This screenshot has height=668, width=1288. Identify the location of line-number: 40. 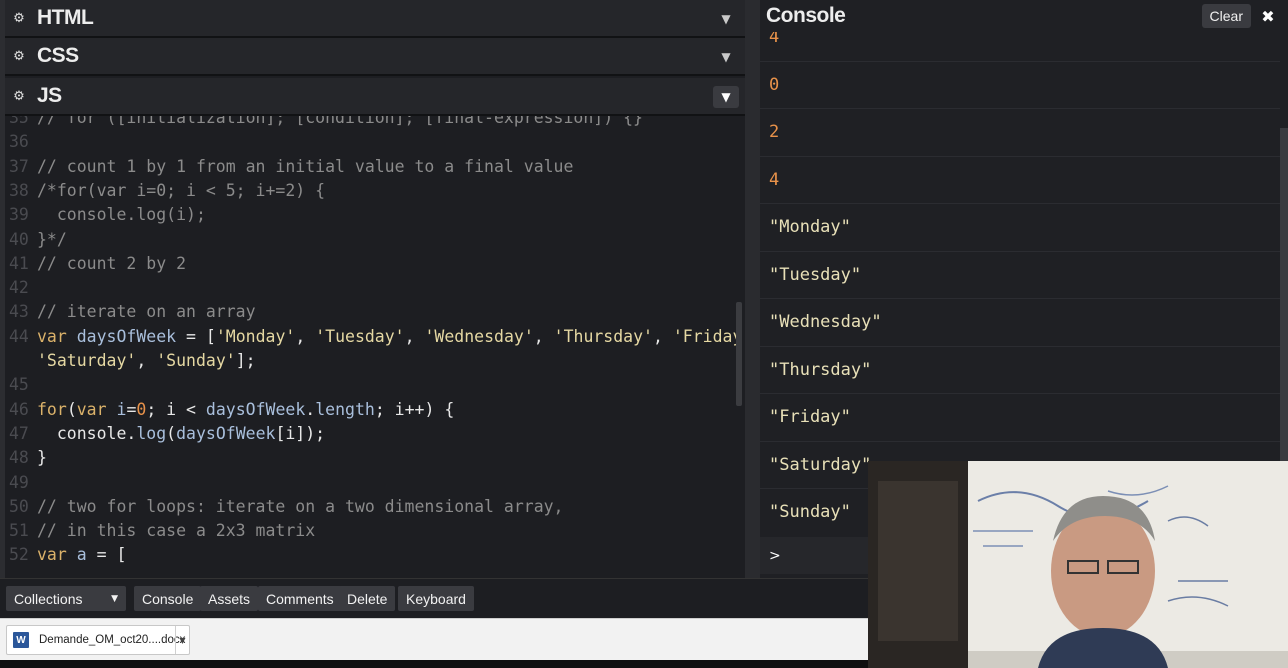
(19, 239).